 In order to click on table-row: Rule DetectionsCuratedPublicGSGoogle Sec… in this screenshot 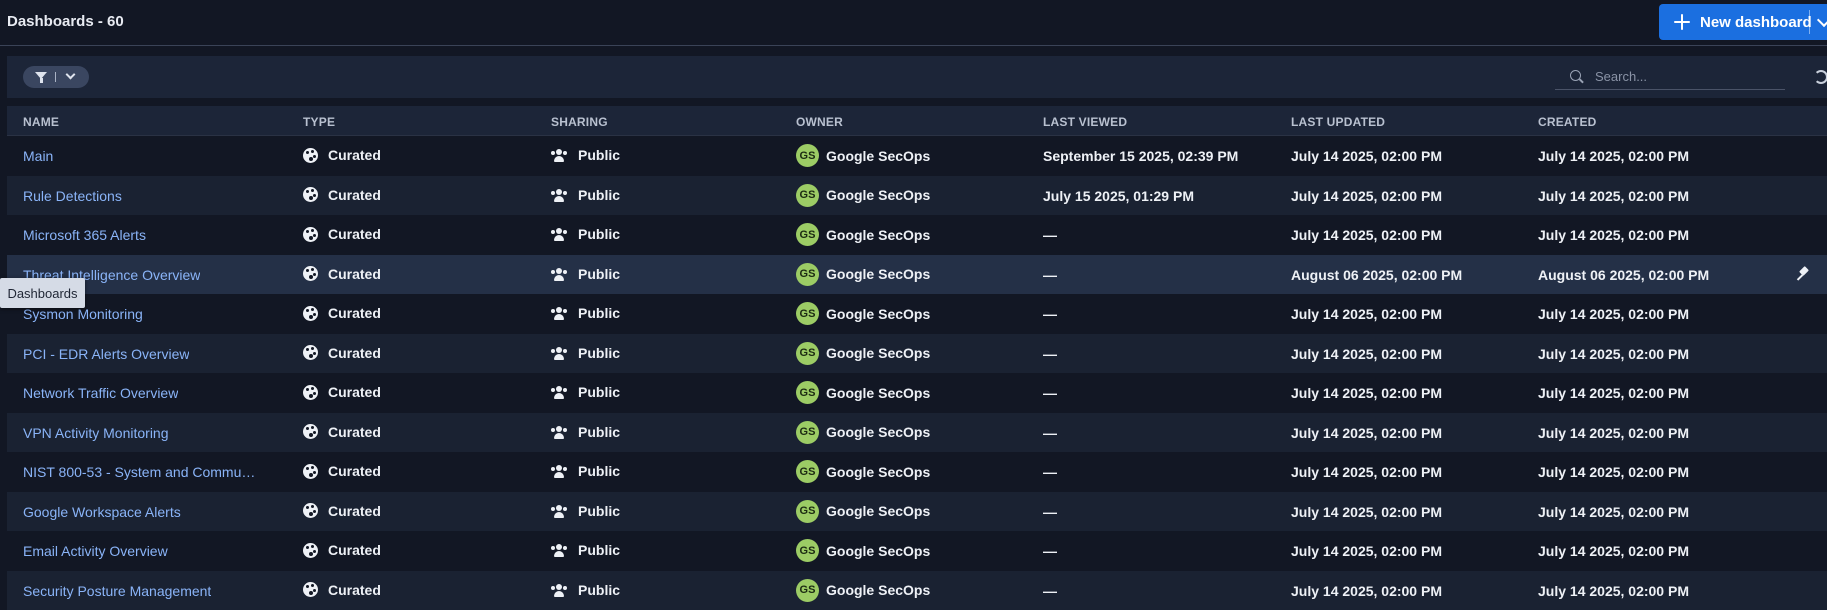, I will do `click(917, 196)`.